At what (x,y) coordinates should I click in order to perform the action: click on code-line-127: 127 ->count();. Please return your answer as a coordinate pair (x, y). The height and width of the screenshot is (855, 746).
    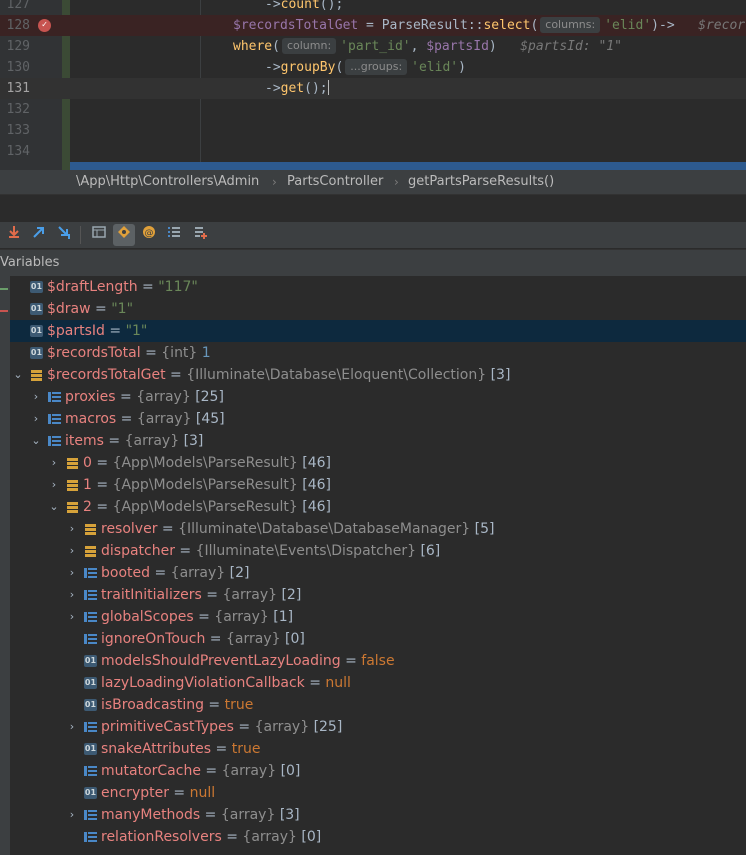
    Looking at the image, I should click on (373, 7).